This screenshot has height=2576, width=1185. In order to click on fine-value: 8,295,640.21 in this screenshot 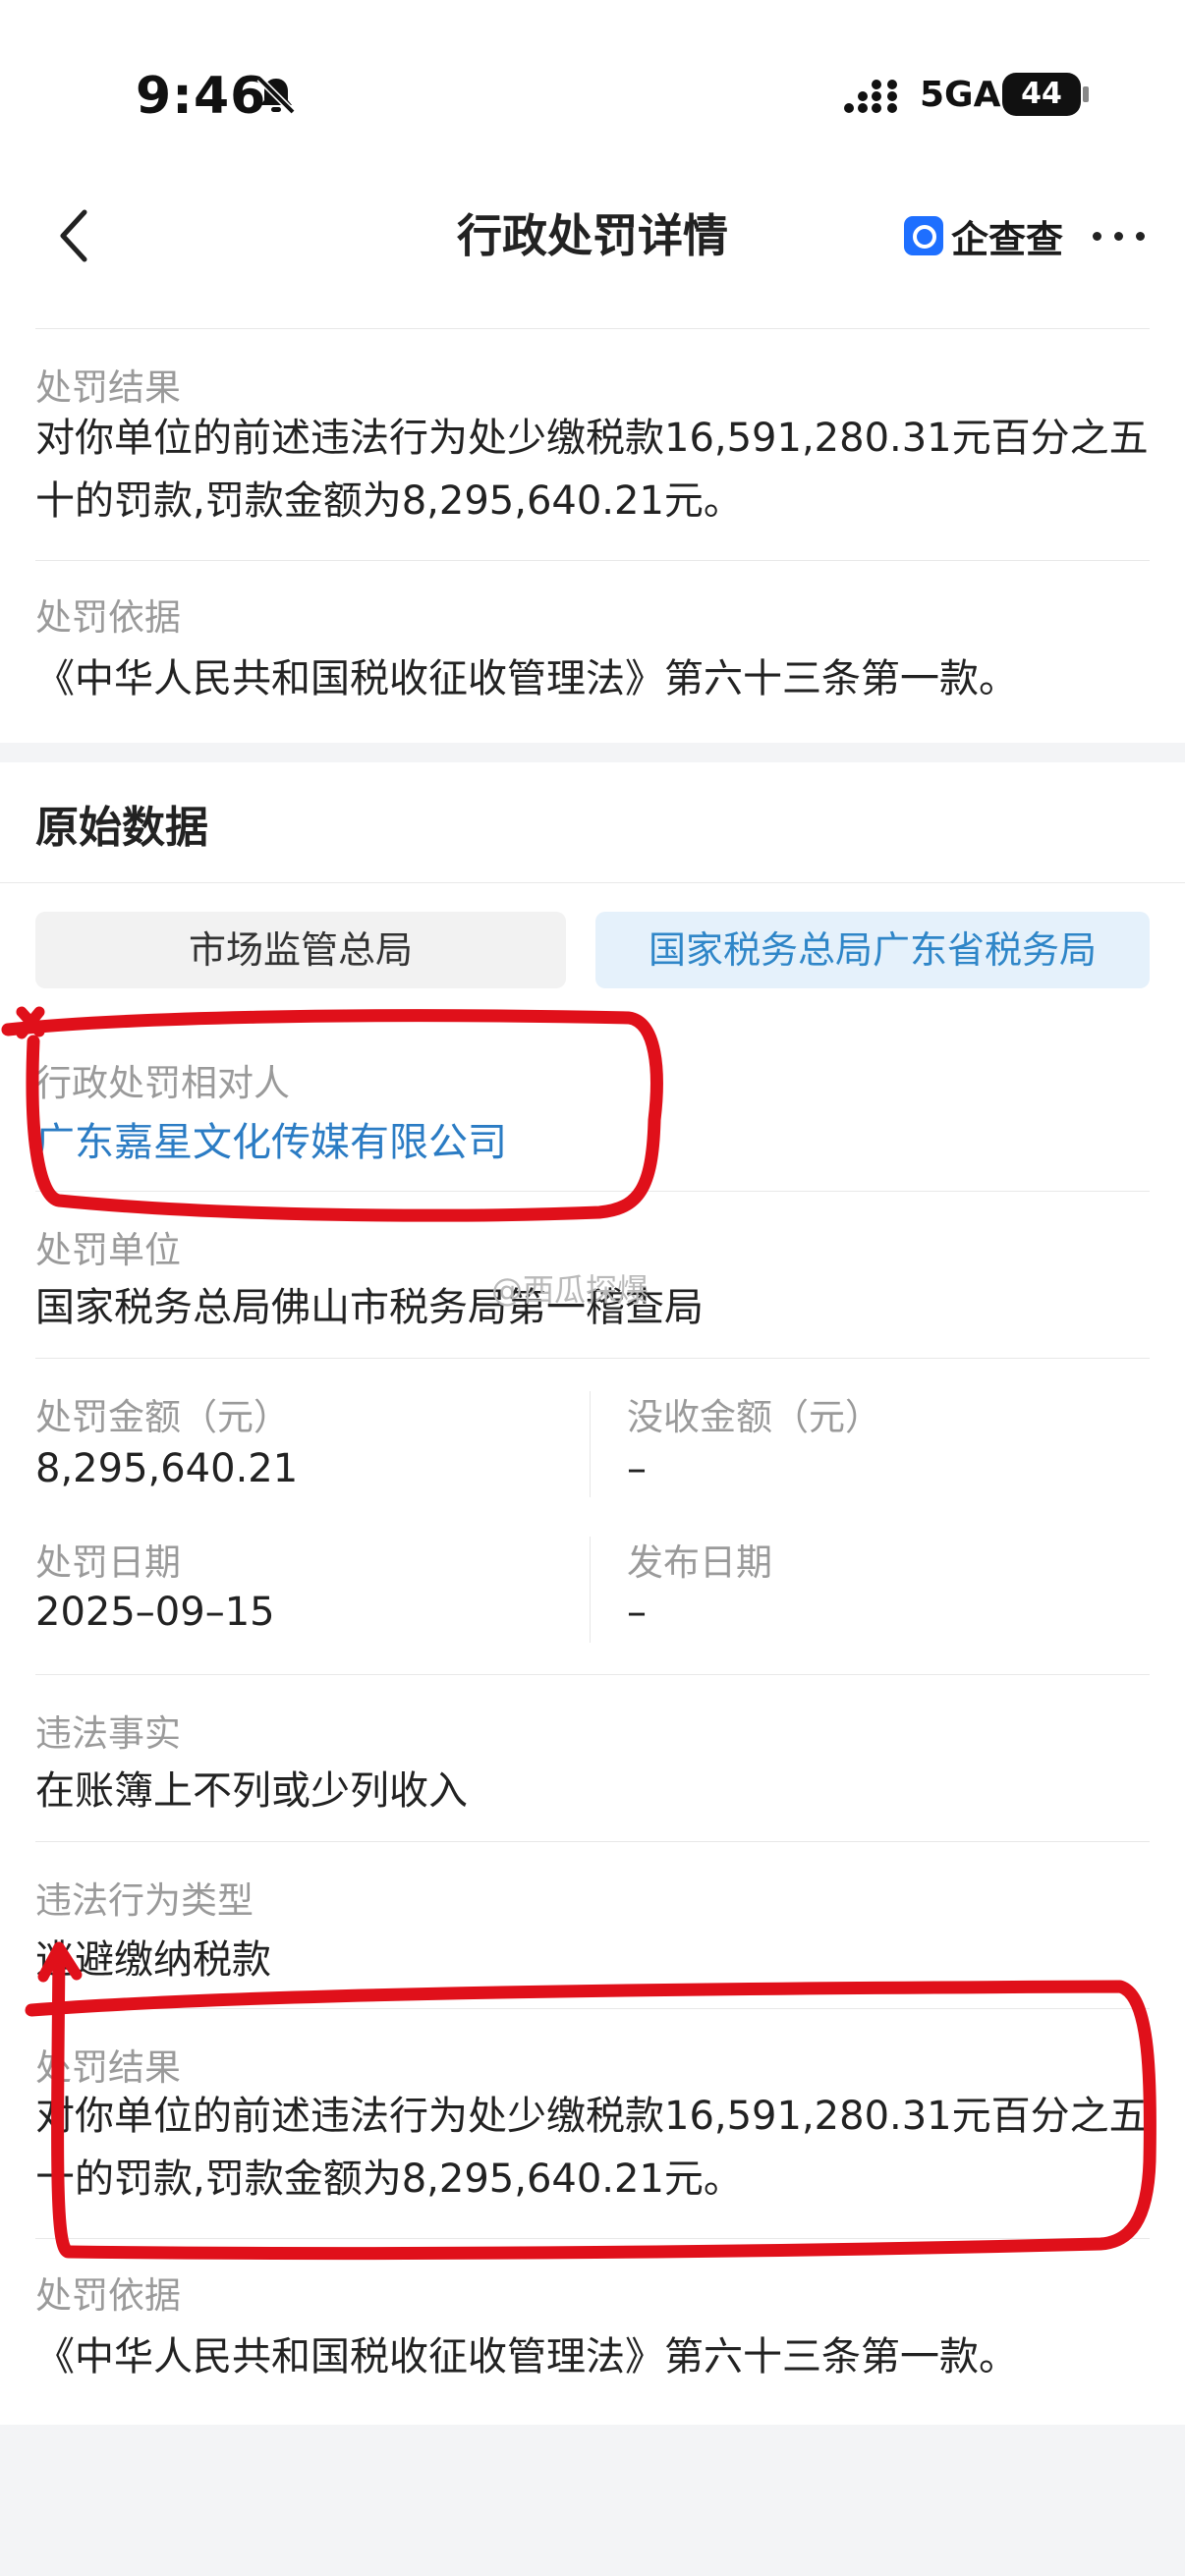, I will do `click(167, 1468)`.